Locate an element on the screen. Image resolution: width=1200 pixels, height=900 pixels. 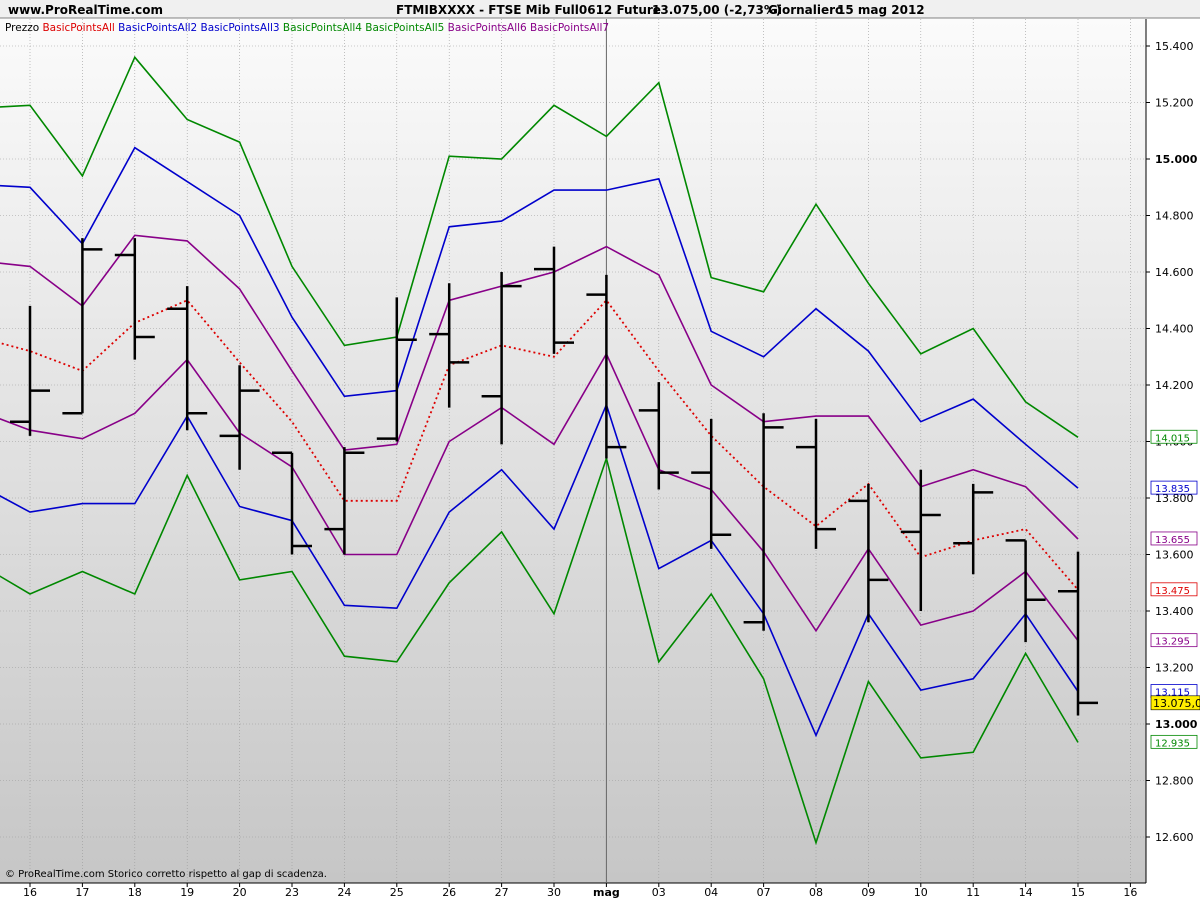
legend-item: Prezzo is located at coordinates (22, 28).